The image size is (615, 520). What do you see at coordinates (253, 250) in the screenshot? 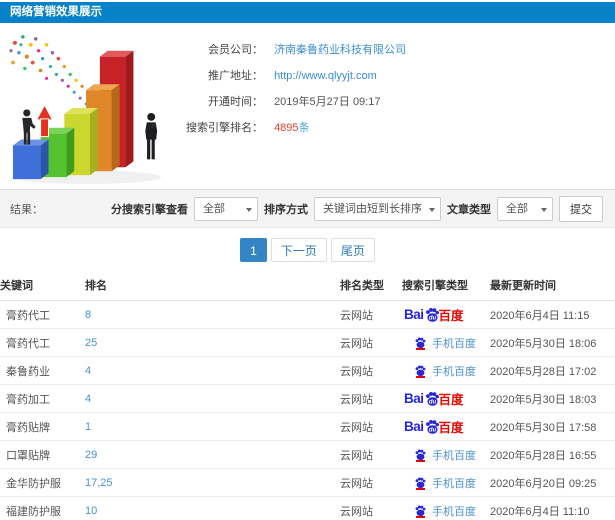
I see `page-1-button: 1` at bounding box center [253, 250].